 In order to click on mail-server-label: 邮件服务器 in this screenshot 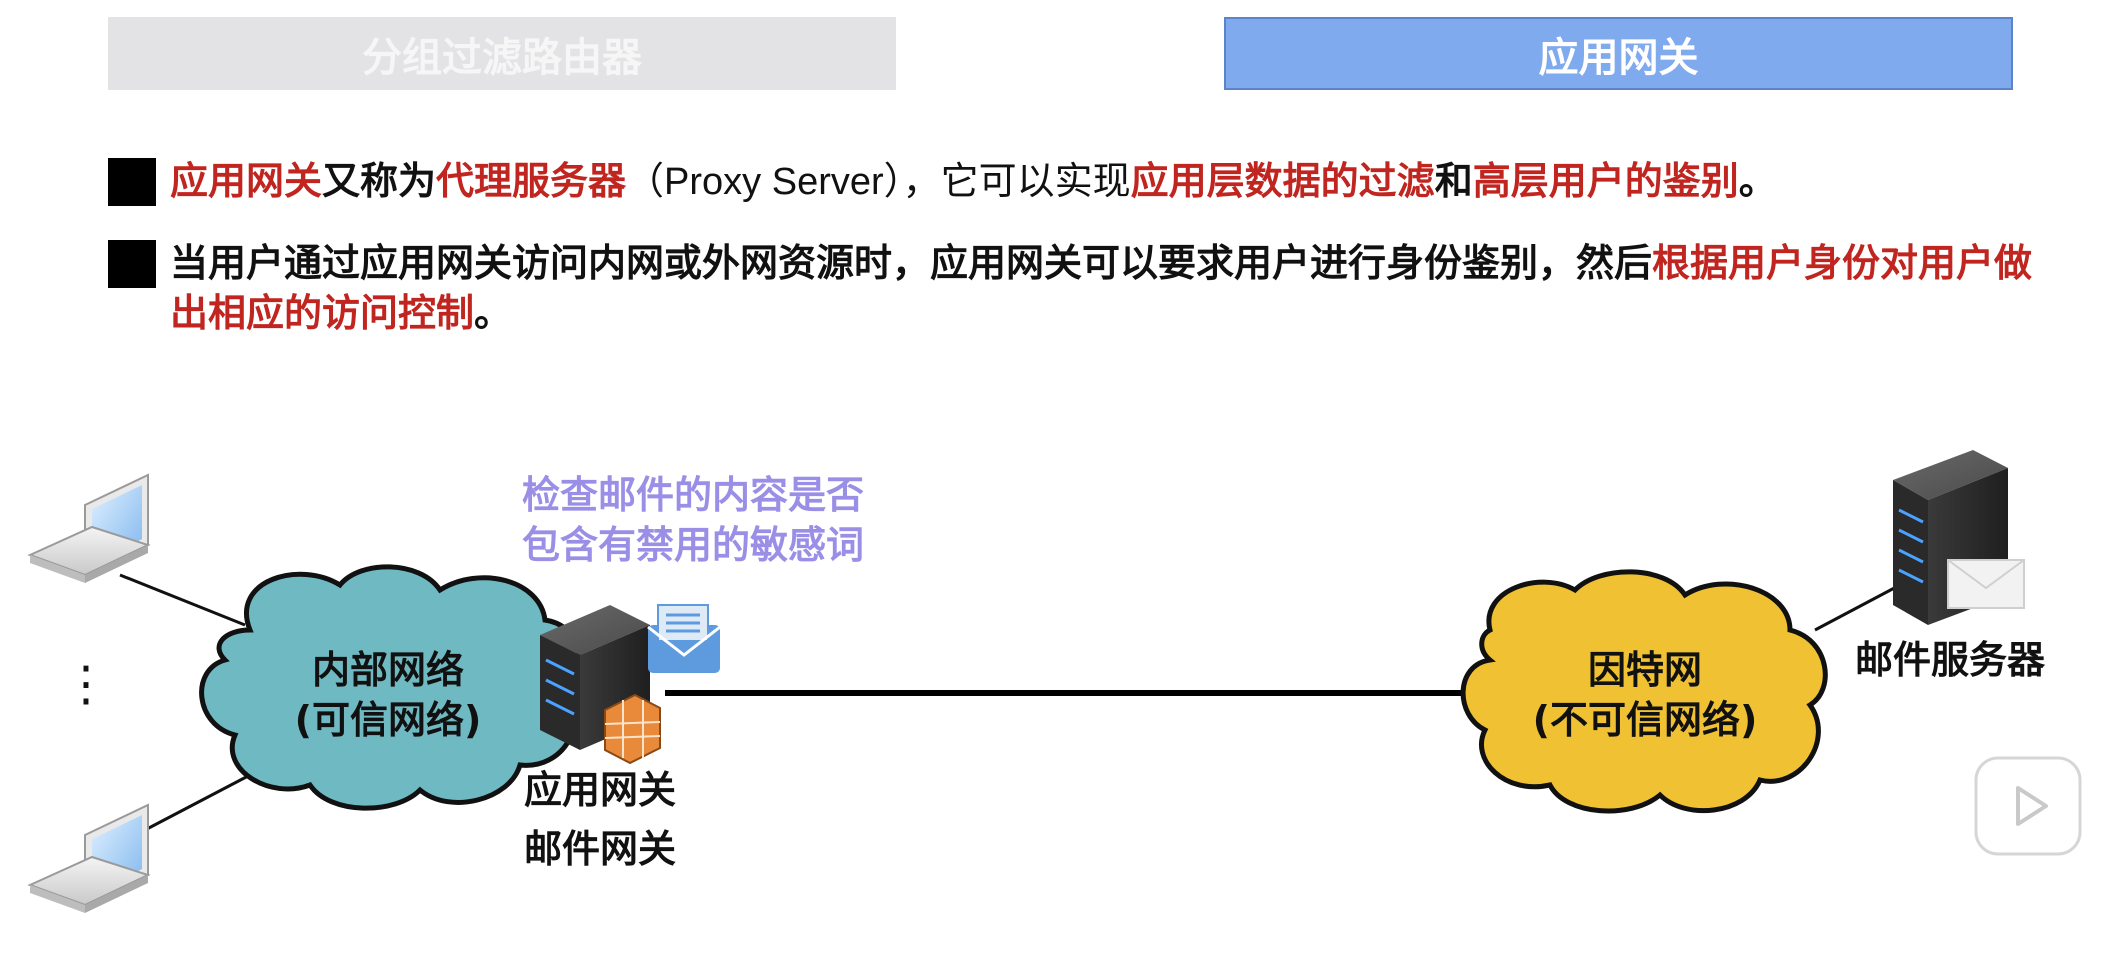, I will do `click(1950, 660)`.